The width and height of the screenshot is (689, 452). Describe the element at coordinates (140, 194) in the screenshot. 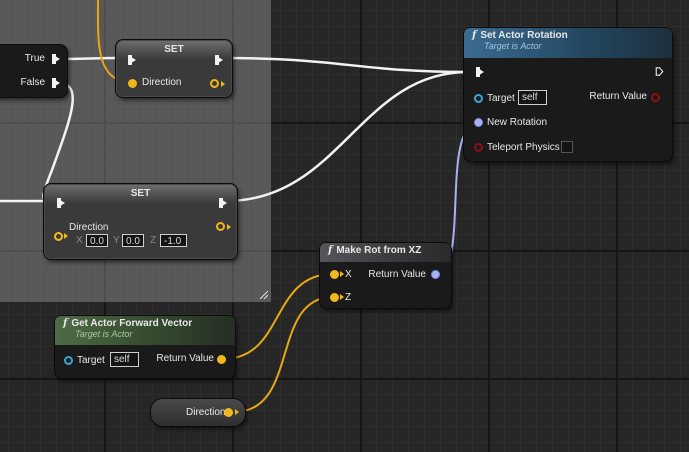

I see `set-node-title: SET` at that location.